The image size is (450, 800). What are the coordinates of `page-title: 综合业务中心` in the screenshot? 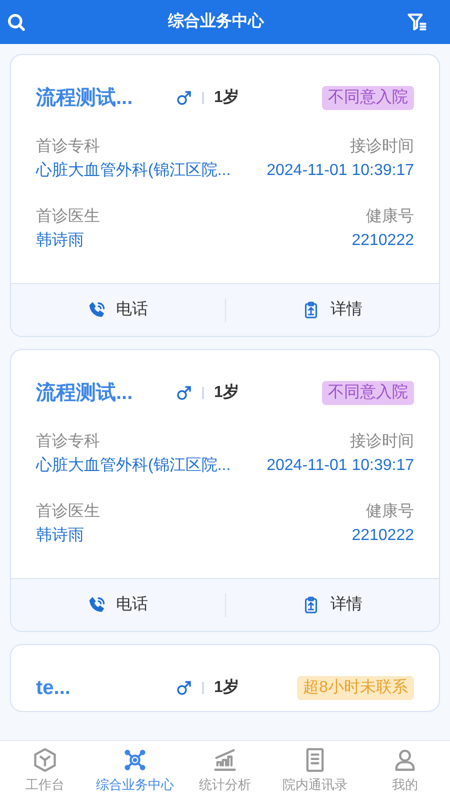 It's located at (216, 21).